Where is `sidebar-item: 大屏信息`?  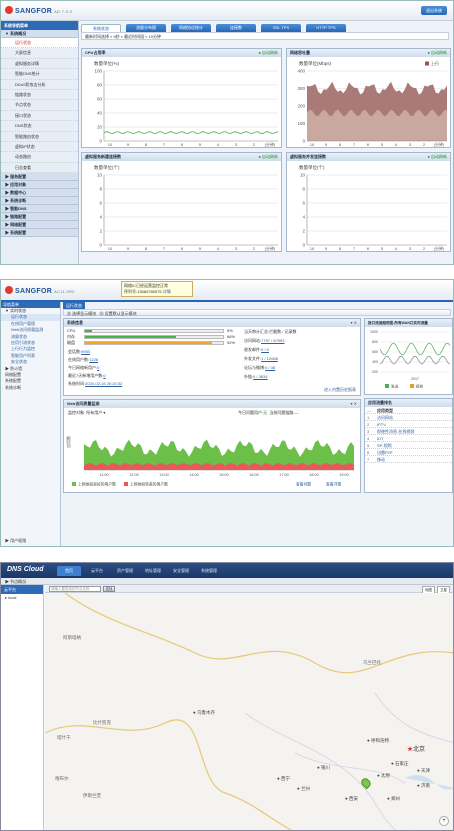
sidebar-item: 大屏信息 is located at coordinates (39, 53).